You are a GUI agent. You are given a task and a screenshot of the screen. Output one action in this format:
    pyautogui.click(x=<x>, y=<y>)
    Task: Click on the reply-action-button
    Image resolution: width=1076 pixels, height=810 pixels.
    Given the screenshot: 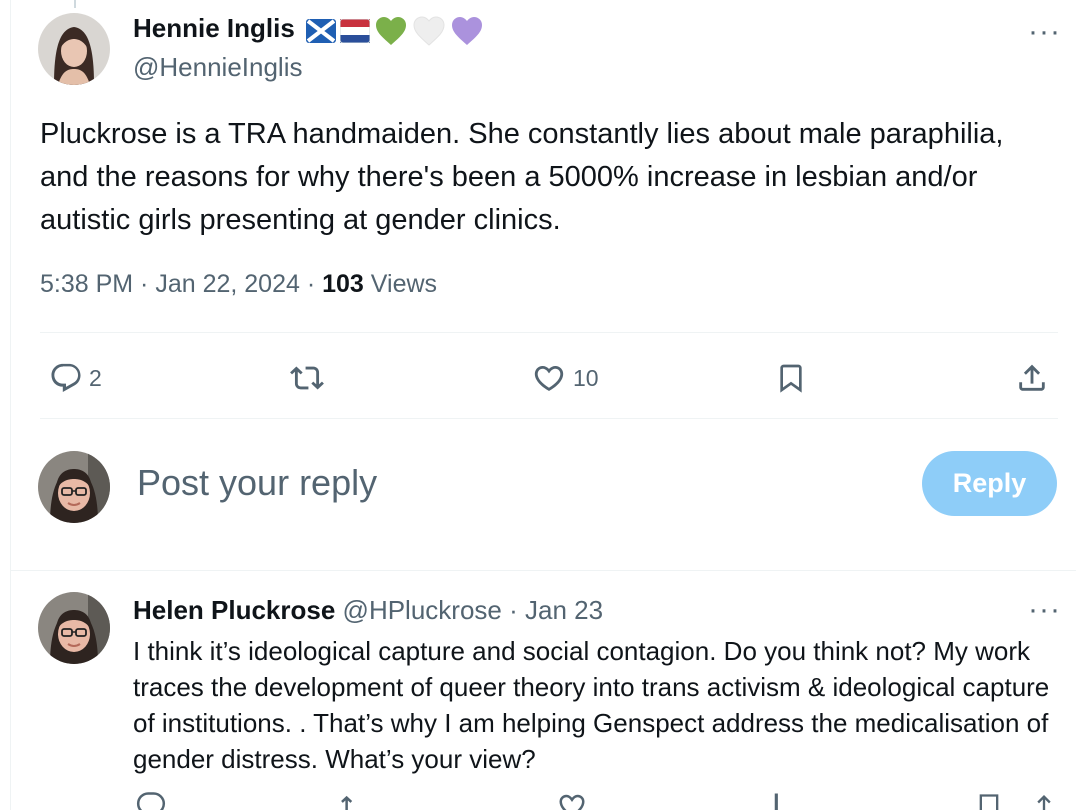 What is the action you would take?
    pyautogui.click(x=151, y=801)
    